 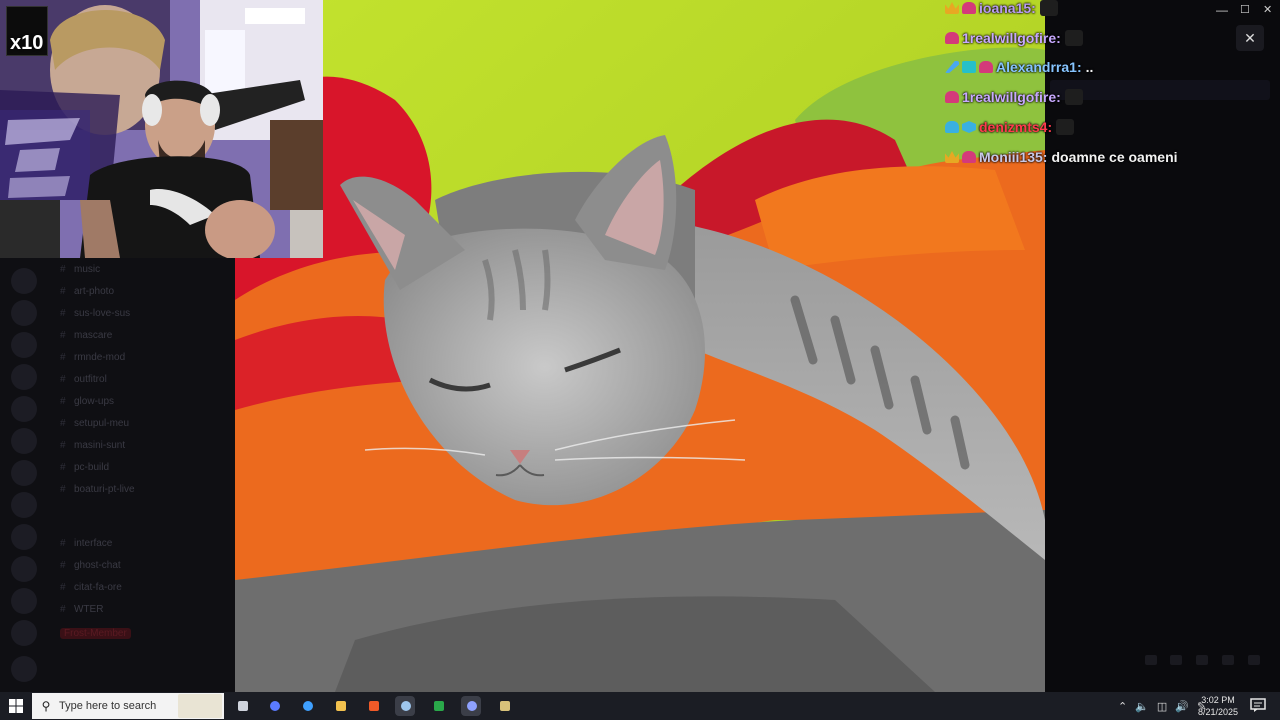 What do you see at coordinates (81, 609) in the screenshot?
I see `channel-item: # WTER` at bounding box center [81, 609].